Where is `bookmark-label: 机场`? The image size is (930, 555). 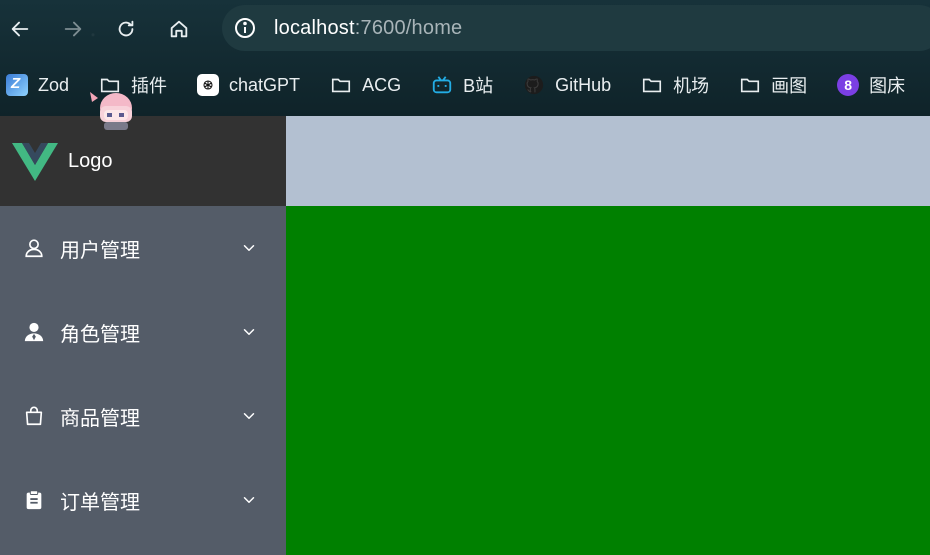 bookmark-label: 机场 is located at coordinates (691, 86).